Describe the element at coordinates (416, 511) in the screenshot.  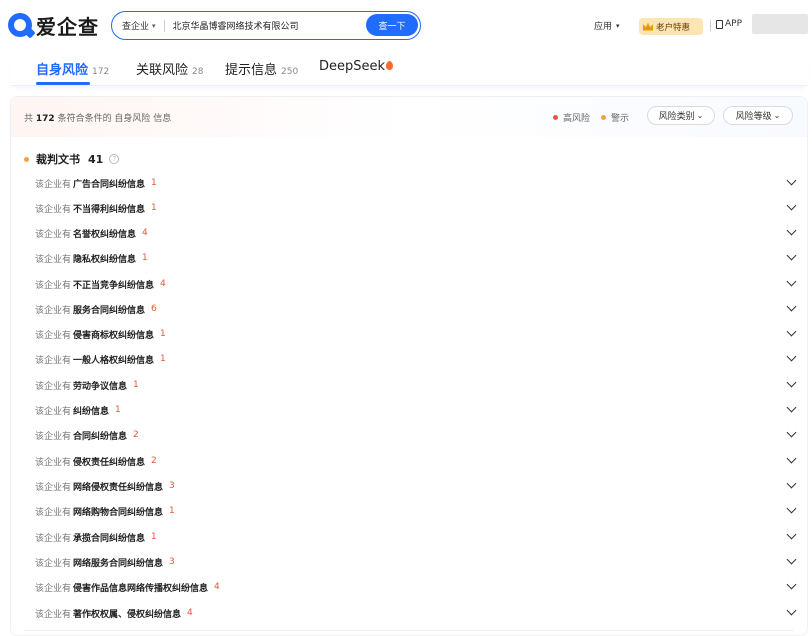
I see `list-item: 该企业有 网络购物合同纠纷信息 1` at that location.